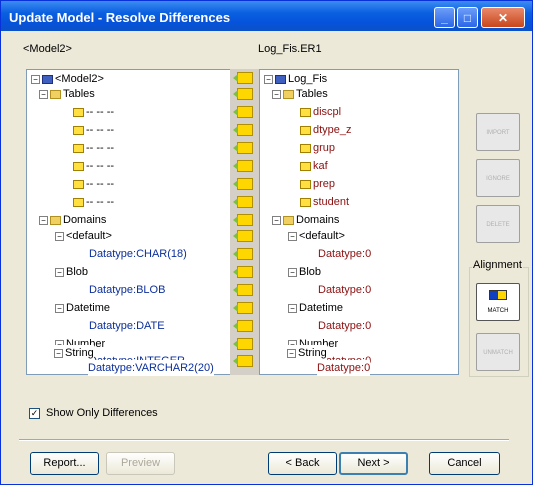 The width and height of the screenshot is (533, 485). I want to click on tree-node-datatype: Datatype:DATE, so click(127, 326).